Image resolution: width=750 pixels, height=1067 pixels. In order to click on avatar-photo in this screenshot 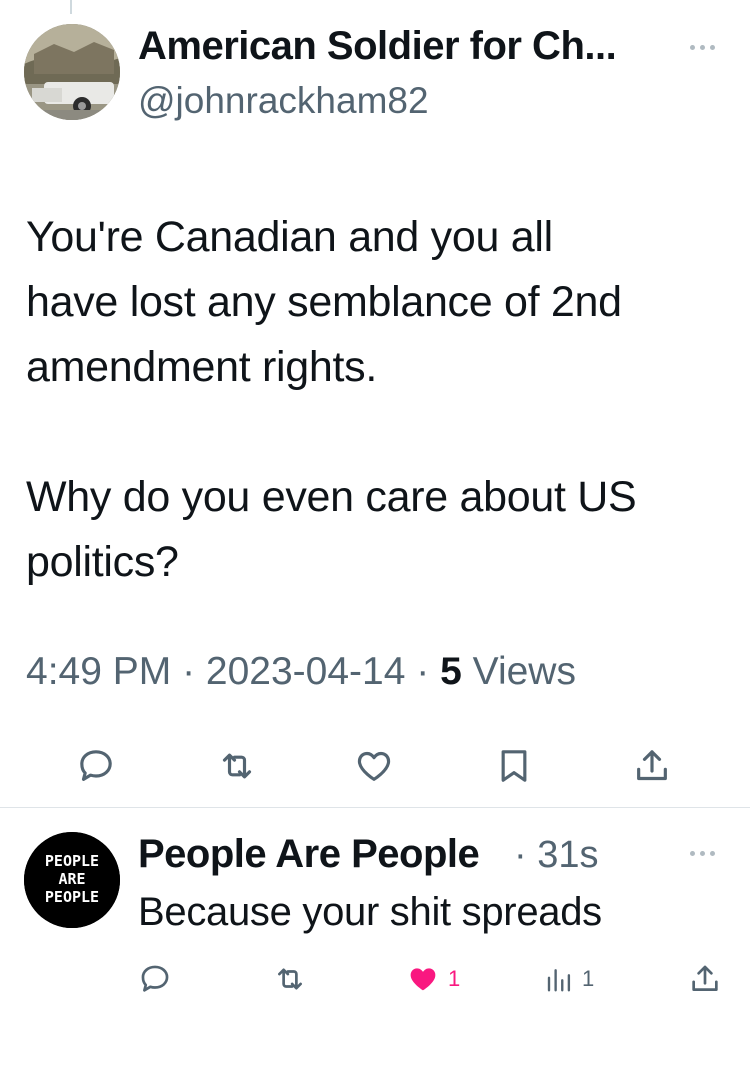, I will do `click(72, 72)`.